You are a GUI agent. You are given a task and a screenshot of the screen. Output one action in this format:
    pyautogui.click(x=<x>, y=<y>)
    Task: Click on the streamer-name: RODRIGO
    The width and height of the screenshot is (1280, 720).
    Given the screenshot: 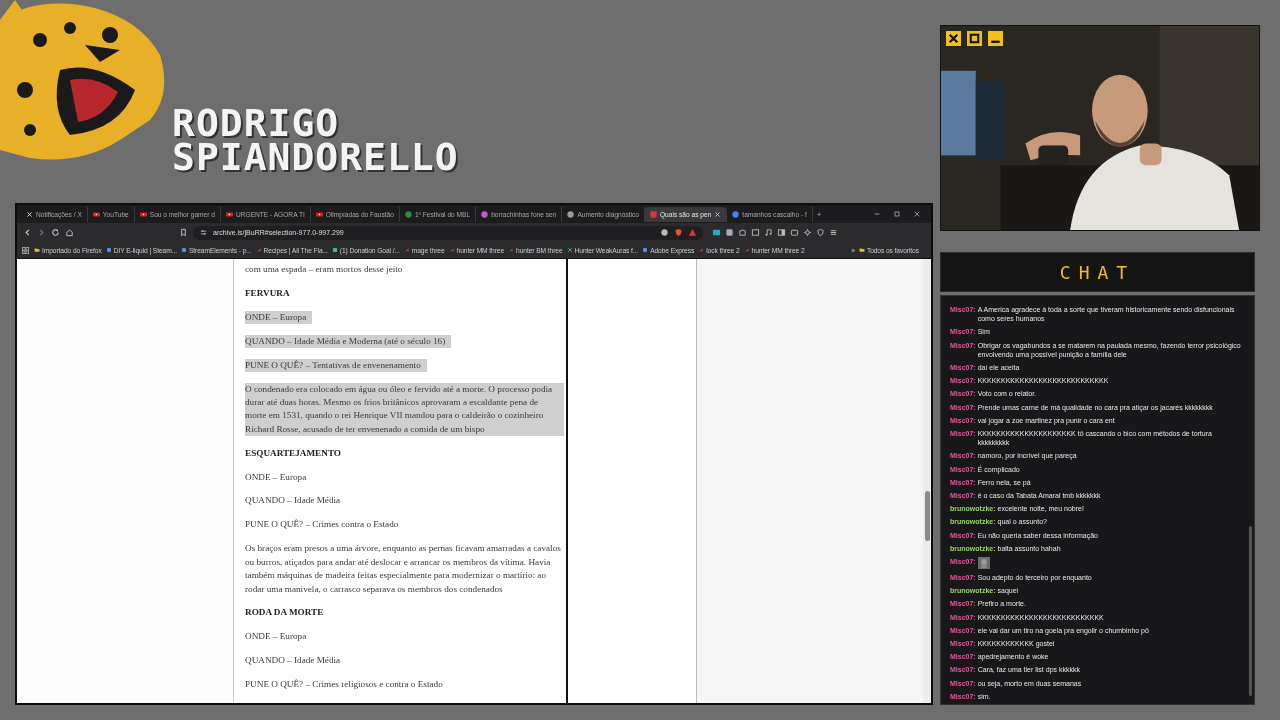 What is the action you would take?
    pyautogui.click(x=256, y=123)
    